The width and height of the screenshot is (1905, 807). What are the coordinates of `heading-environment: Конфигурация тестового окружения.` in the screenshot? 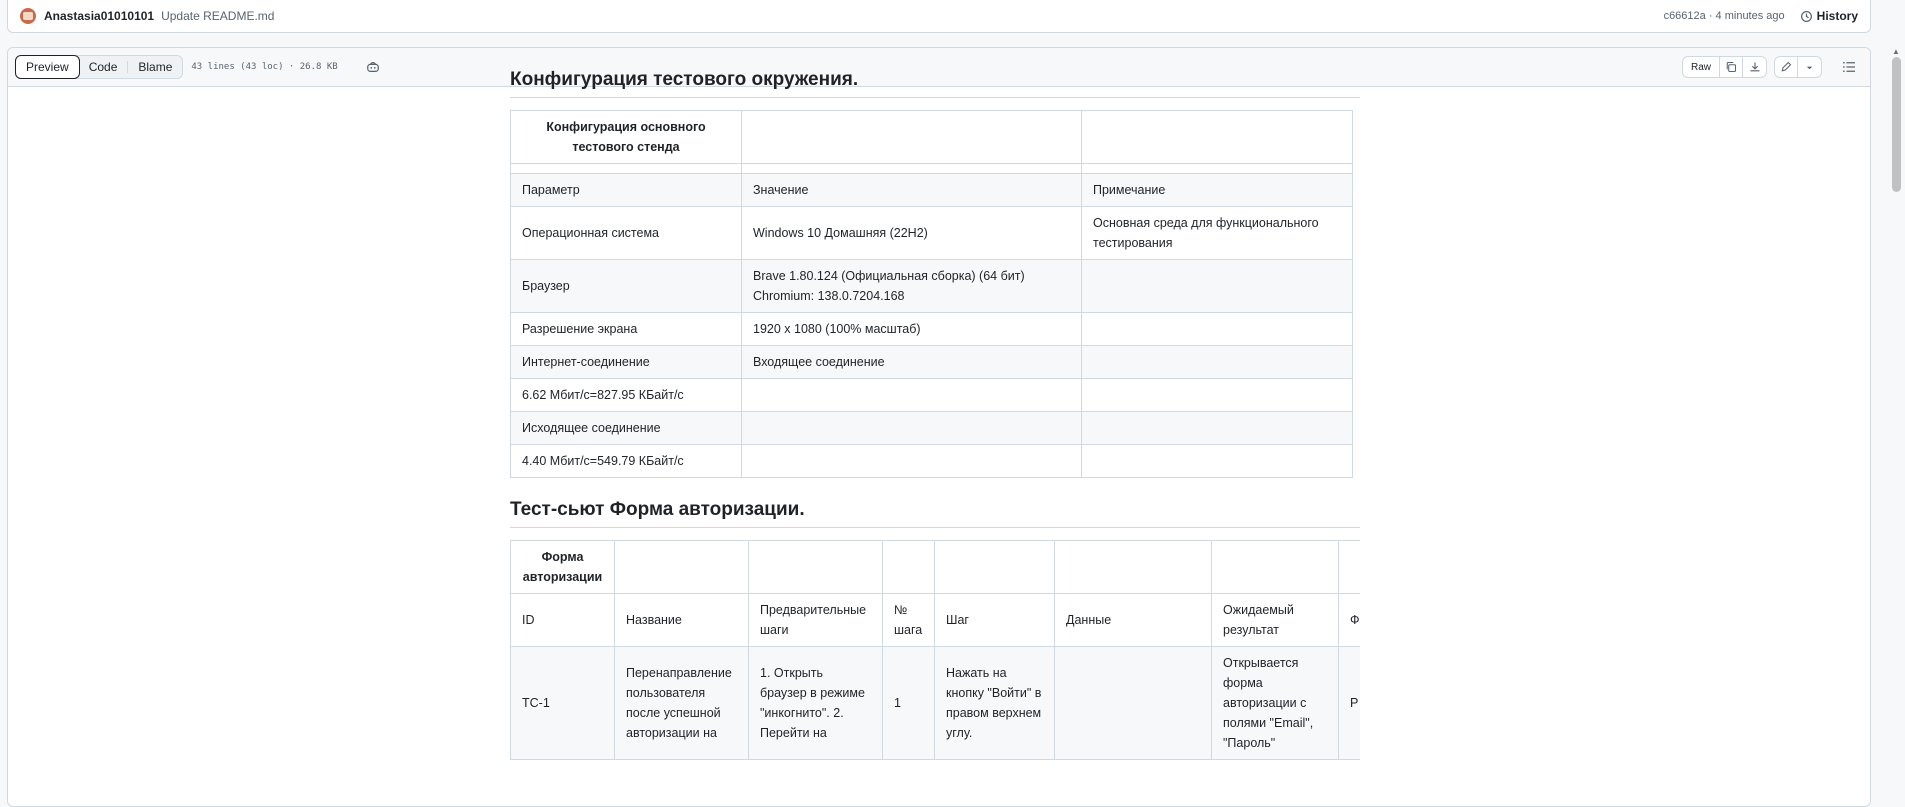 It's located at (935, 79).